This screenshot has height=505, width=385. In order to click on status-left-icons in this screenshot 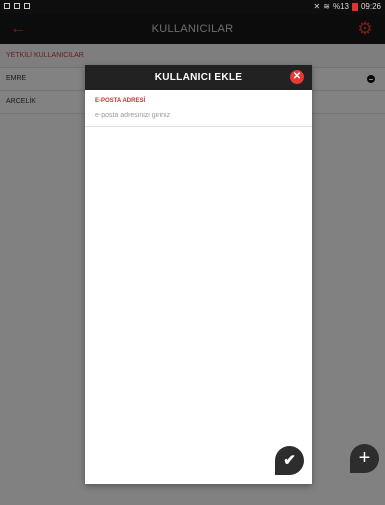, I will do `click(17, 6)`.